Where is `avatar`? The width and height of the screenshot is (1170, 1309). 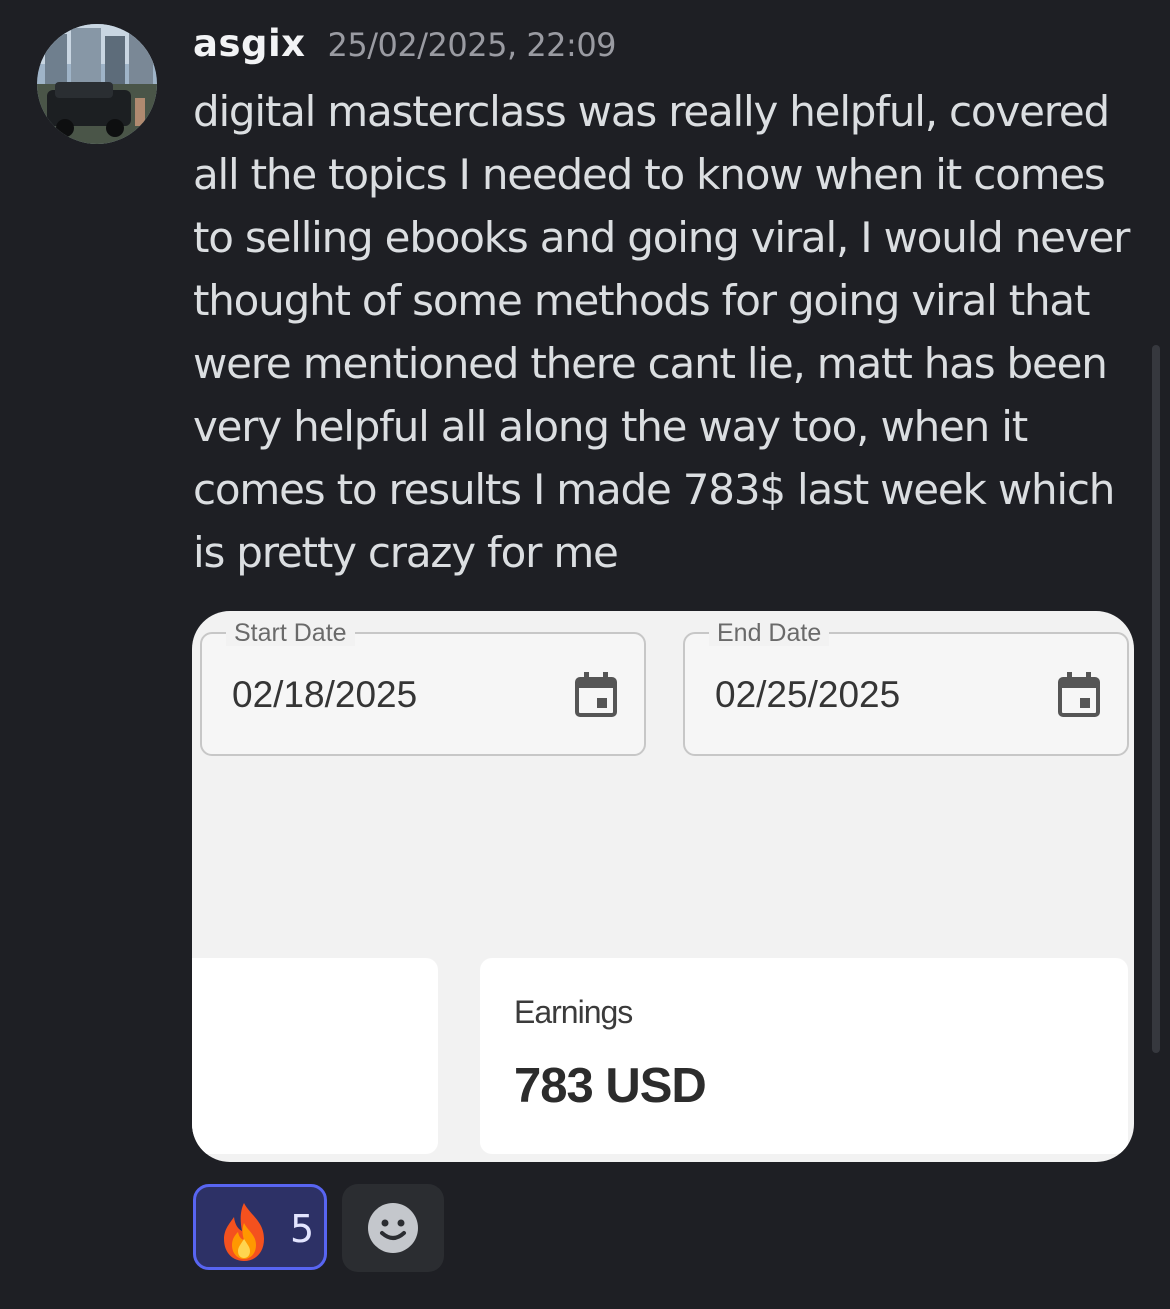
avatar is located at coordinates (97, 84).